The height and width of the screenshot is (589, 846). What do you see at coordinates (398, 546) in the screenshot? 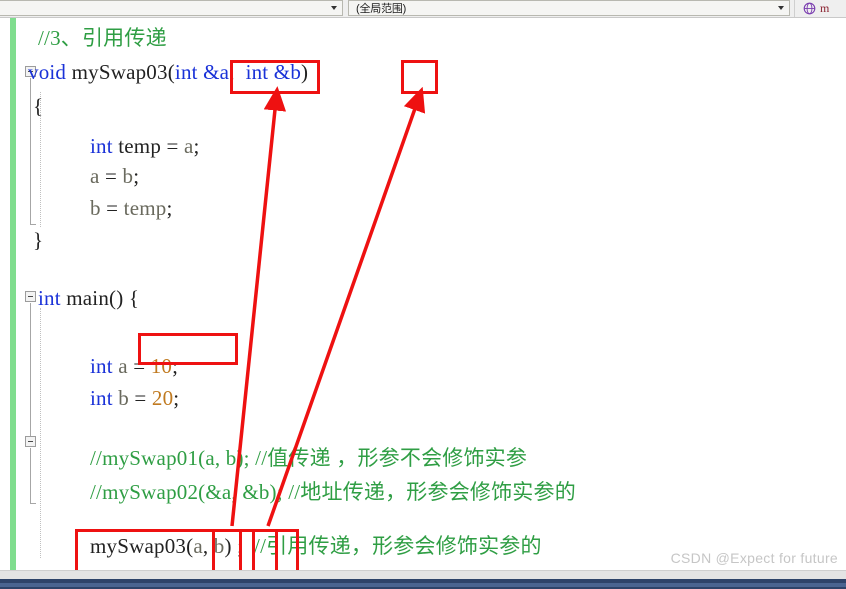
I see `code-token: //引用传递，形参会修饰实参的` at bounding box center [398, 546].